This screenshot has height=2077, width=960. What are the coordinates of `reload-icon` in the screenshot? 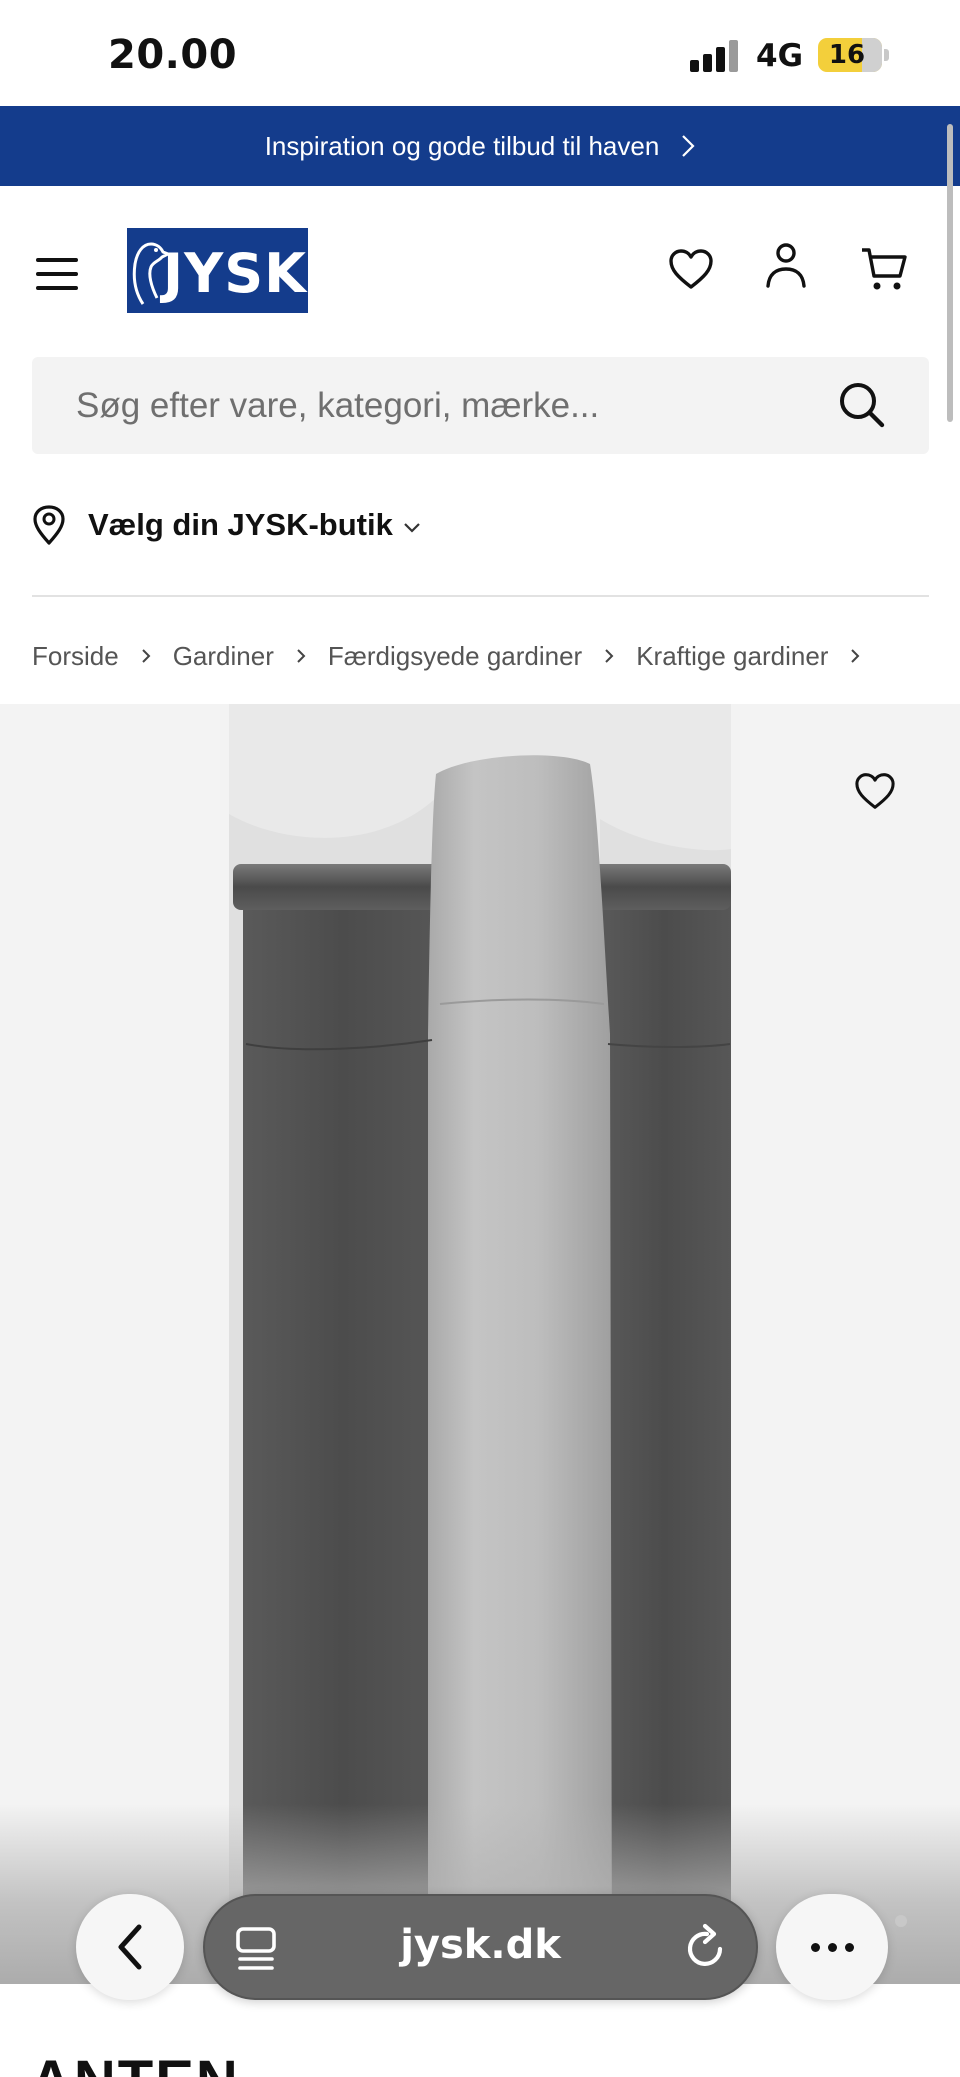 It's located at (706, 1947).